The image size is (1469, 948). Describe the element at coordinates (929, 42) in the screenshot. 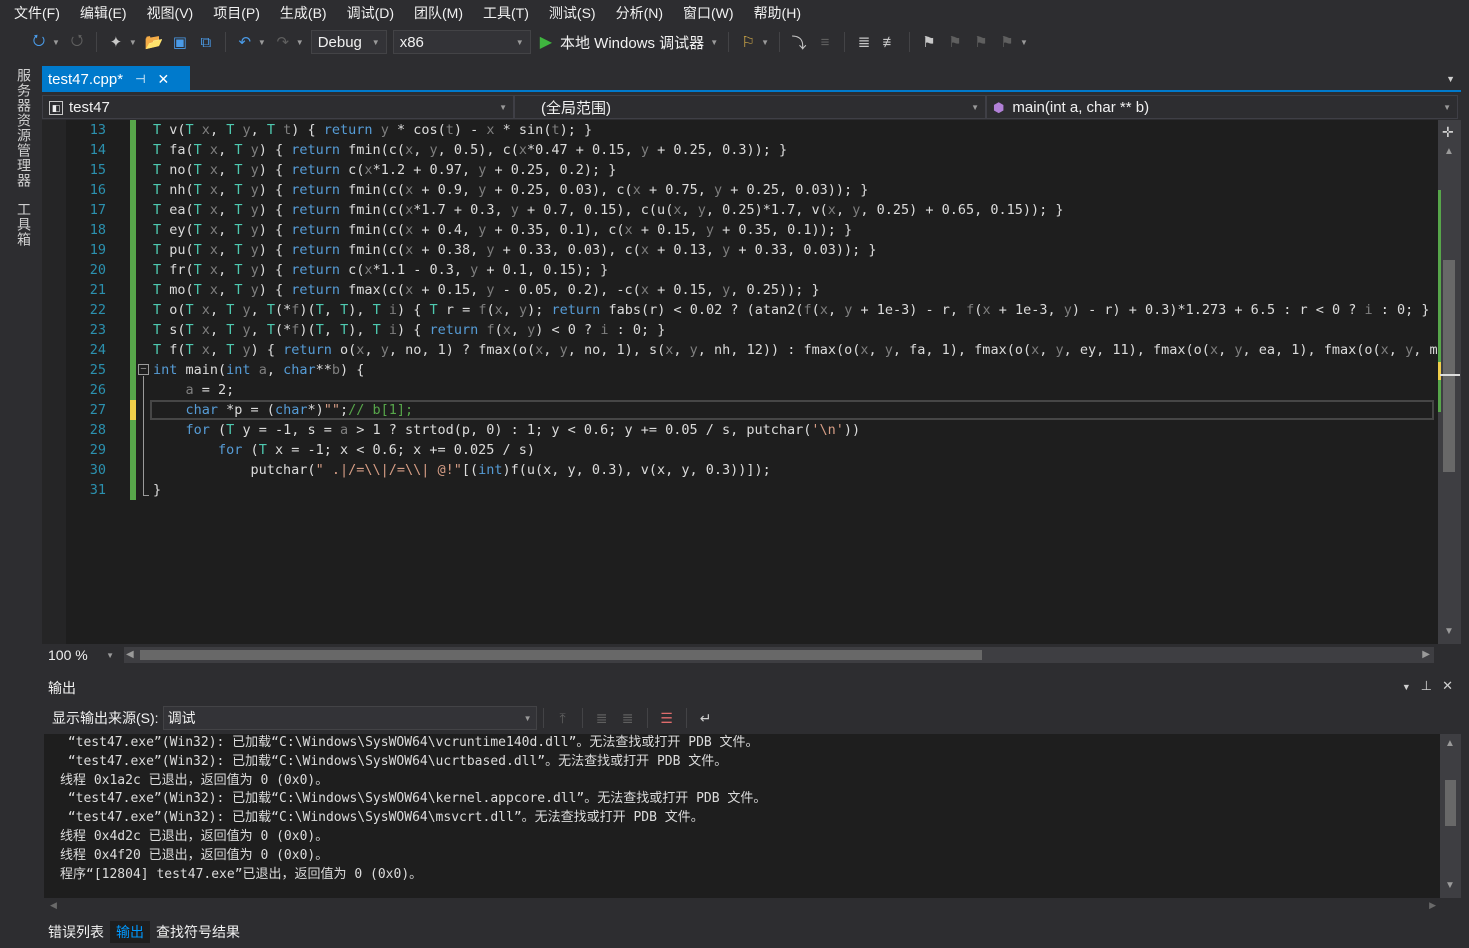

I see `bookmark-icon: ⚑` at that location.